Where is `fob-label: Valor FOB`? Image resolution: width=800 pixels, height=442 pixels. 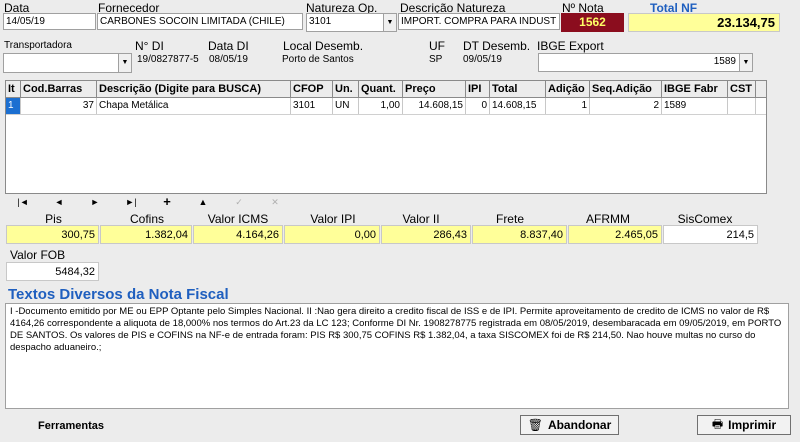 fob-label: Valor FOB is located at coordinates (38, 255).